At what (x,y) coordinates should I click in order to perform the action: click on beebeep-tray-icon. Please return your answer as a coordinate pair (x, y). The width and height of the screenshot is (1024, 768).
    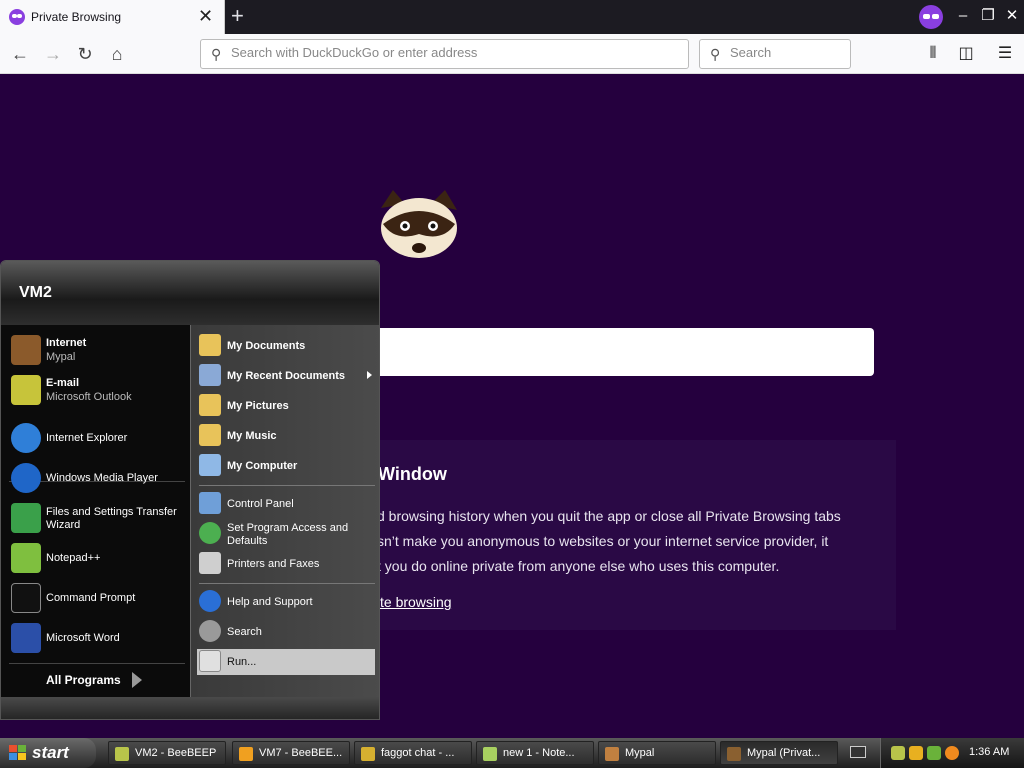
    Looking at the image, I should click on (898, 753).